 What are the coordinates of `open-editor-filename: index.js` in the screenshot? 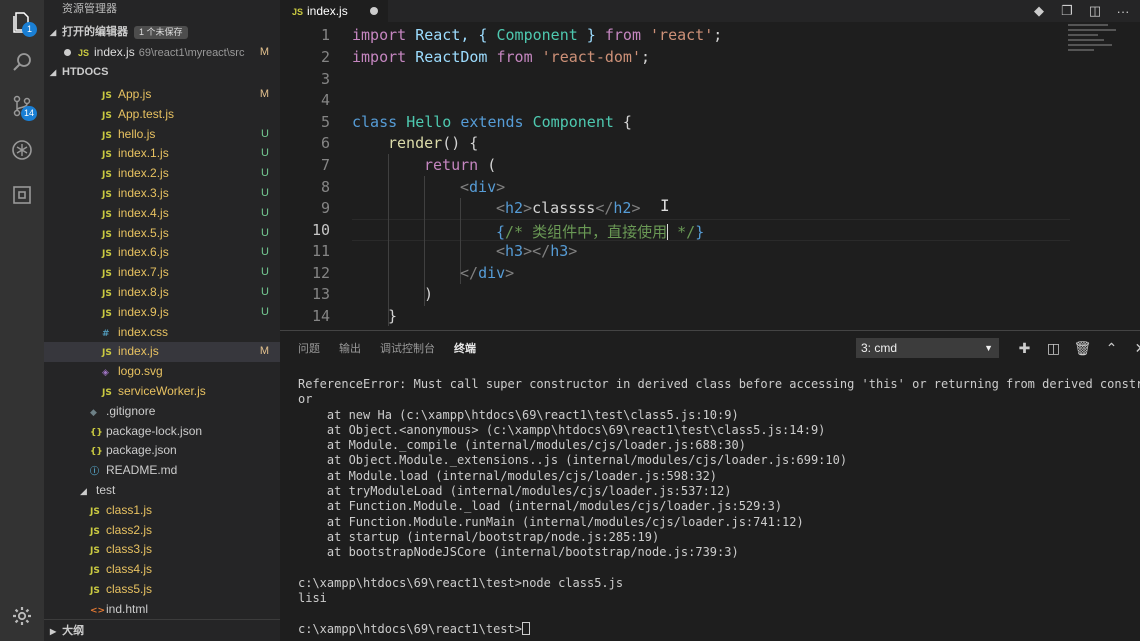 It's located at (114, 52).